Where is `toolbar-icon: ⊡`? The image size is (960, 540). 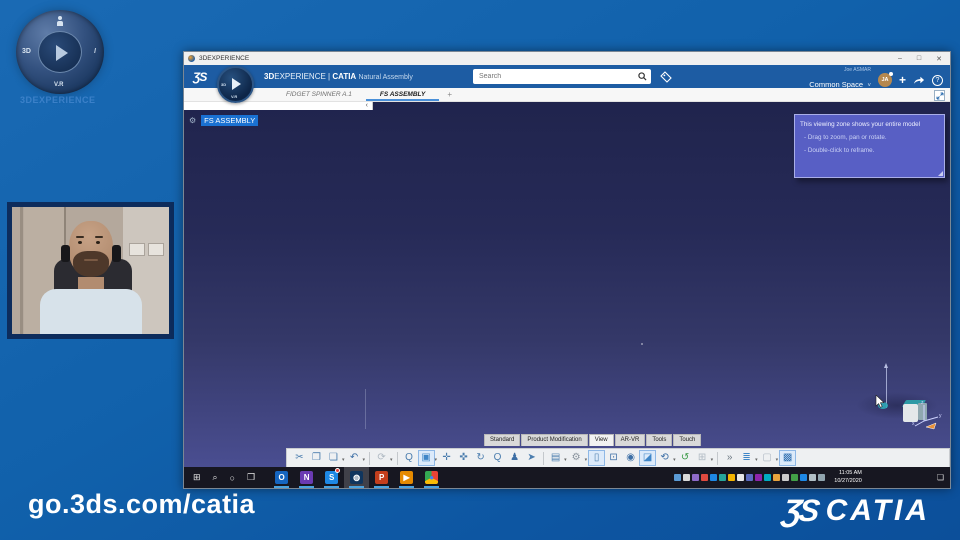 toolbar-icon: ⊡ is located at coordinates (613, 458).